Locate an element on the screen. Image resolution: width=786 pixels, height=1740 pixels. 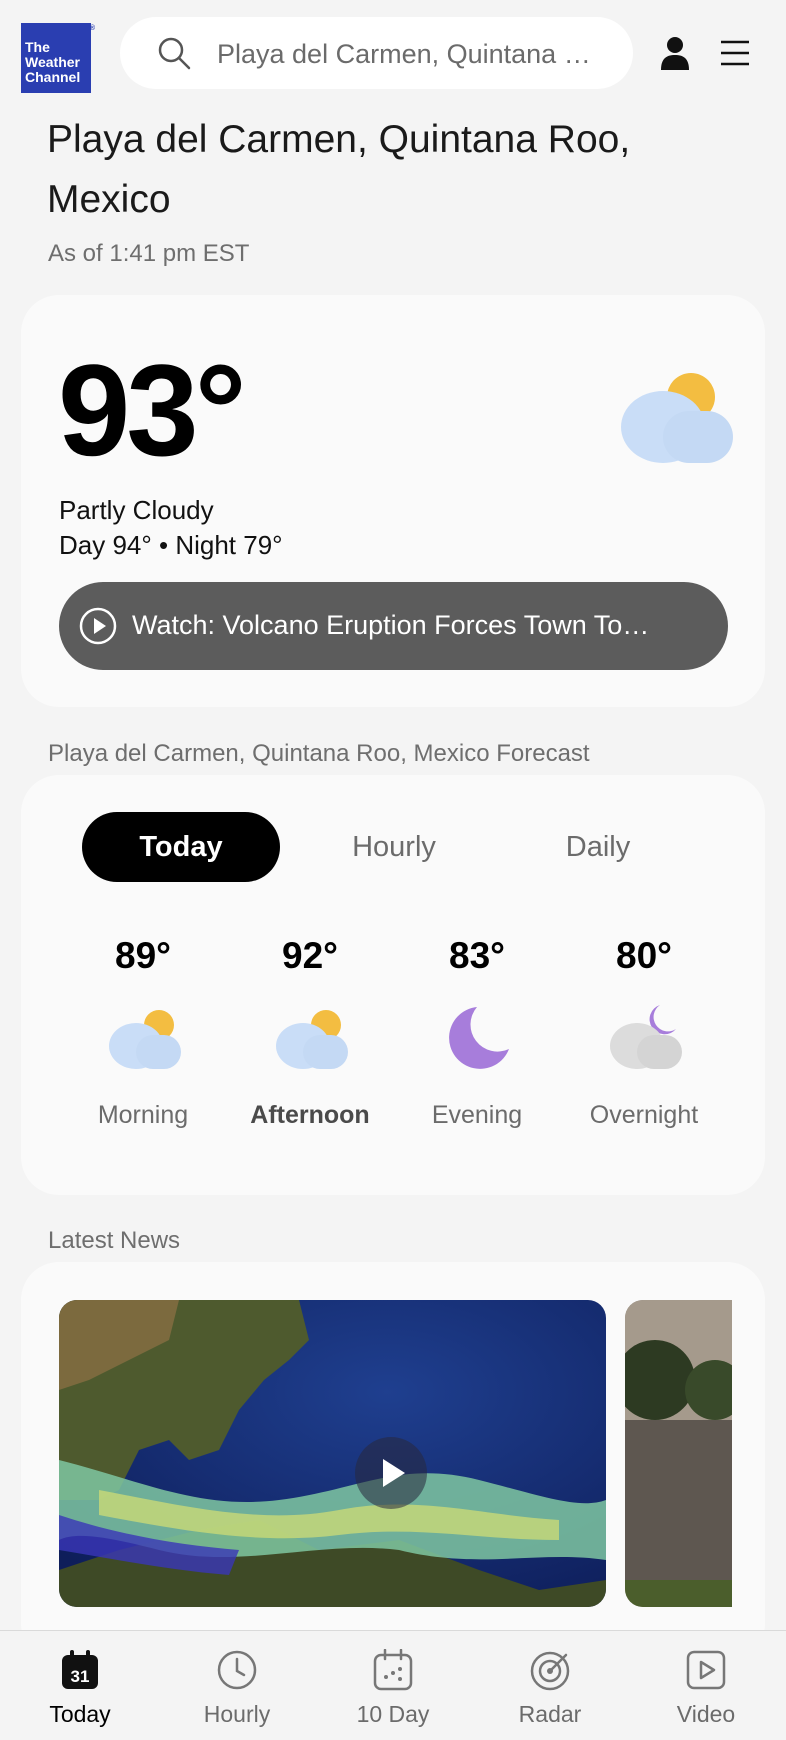
weather-channel-logo: The Weather Channel ® is located at coordinates (58, 58).